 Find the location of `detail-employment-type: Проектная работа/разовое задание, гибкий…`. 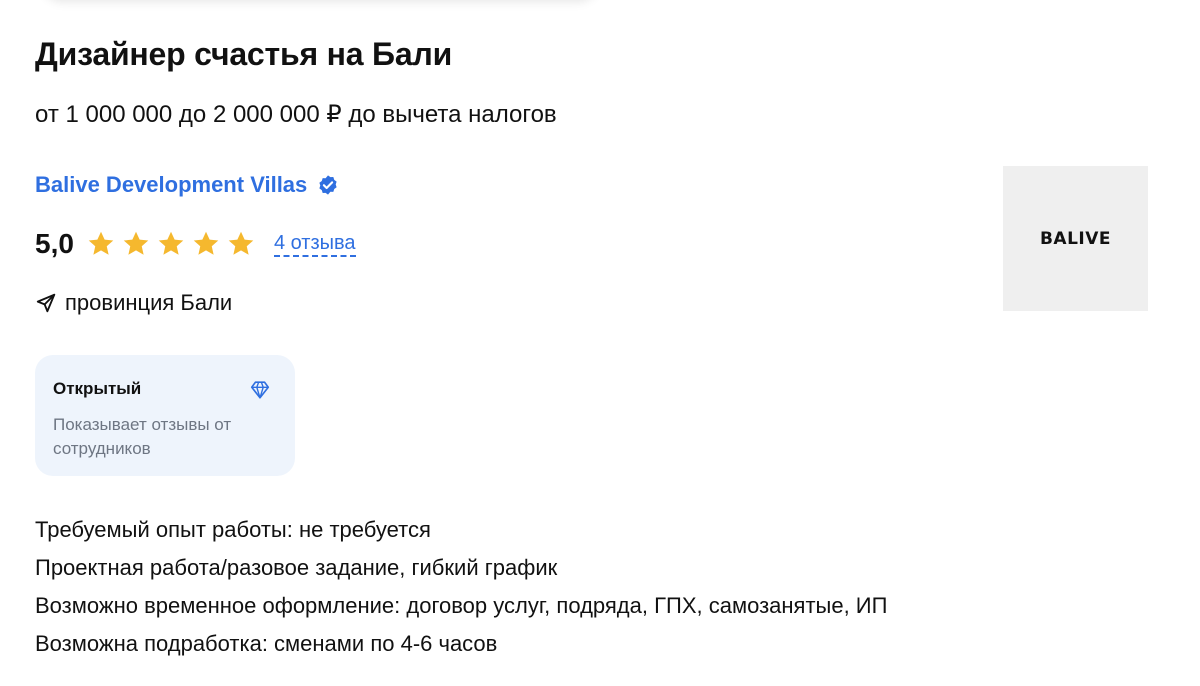

detail-employment-type: Проектная работа/разовое задание, гибкий… is located at coordinates (296, 567).